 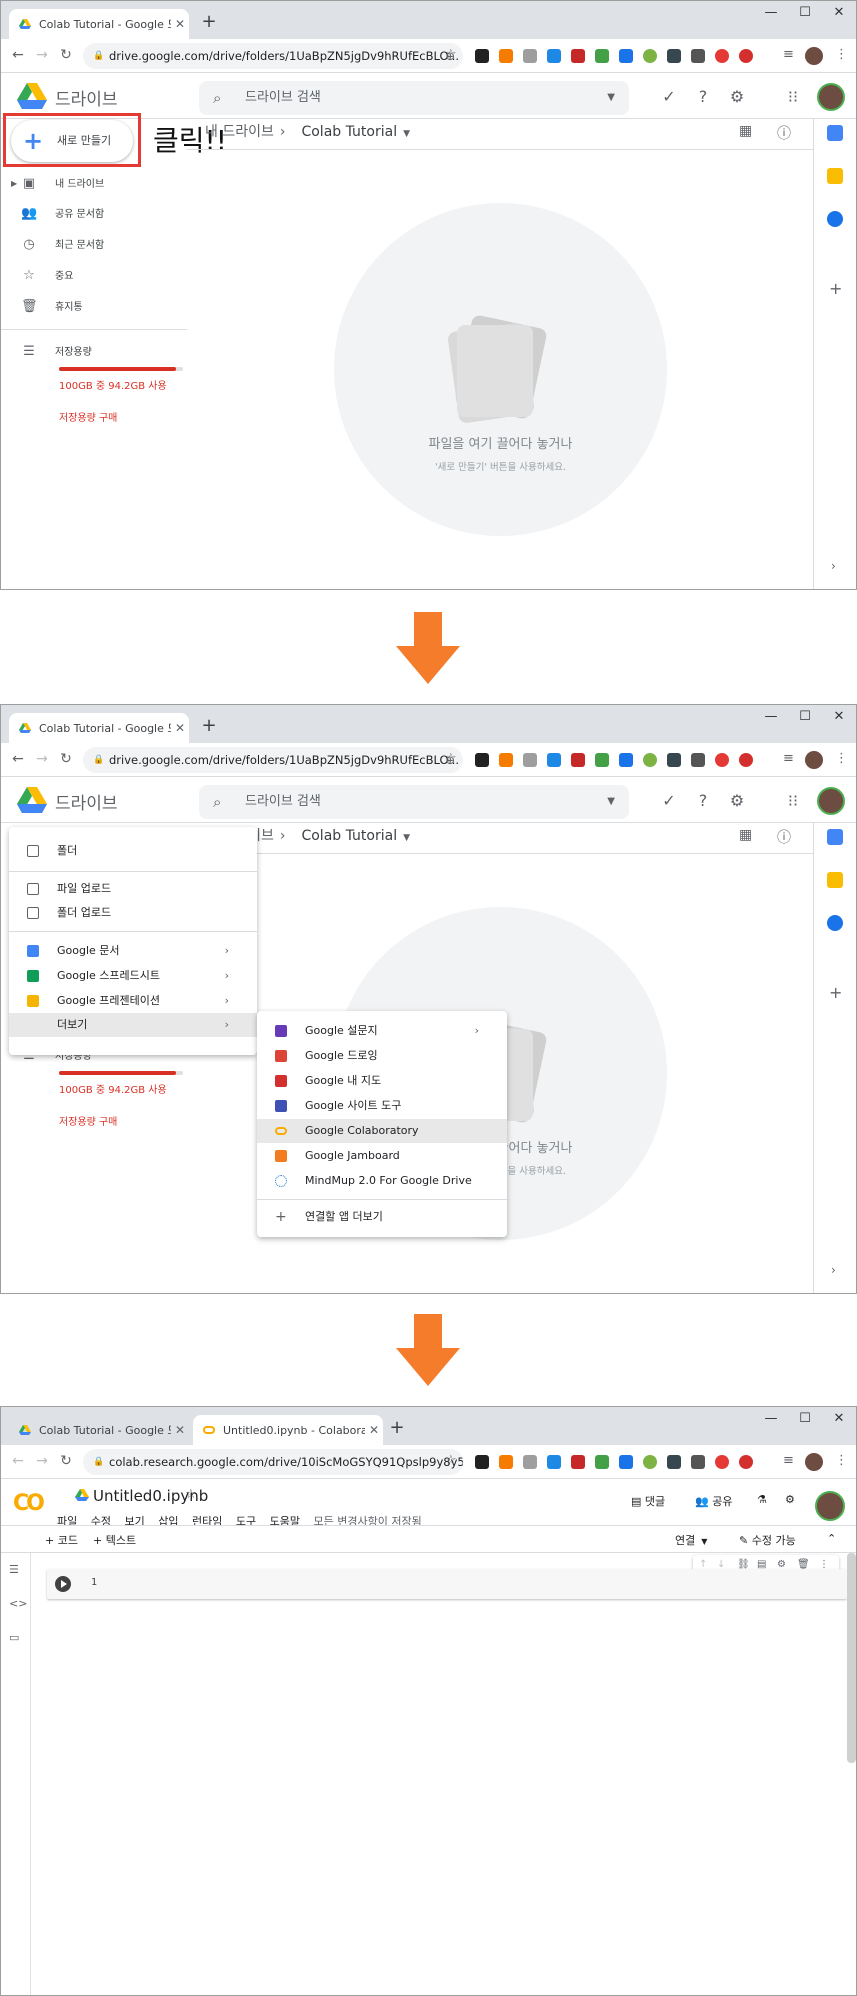 What do you see at coordinates (831, 1538) in the screenshot?
I see `collapse-header-icon: ⌃` at bounding box center [831, 1538].